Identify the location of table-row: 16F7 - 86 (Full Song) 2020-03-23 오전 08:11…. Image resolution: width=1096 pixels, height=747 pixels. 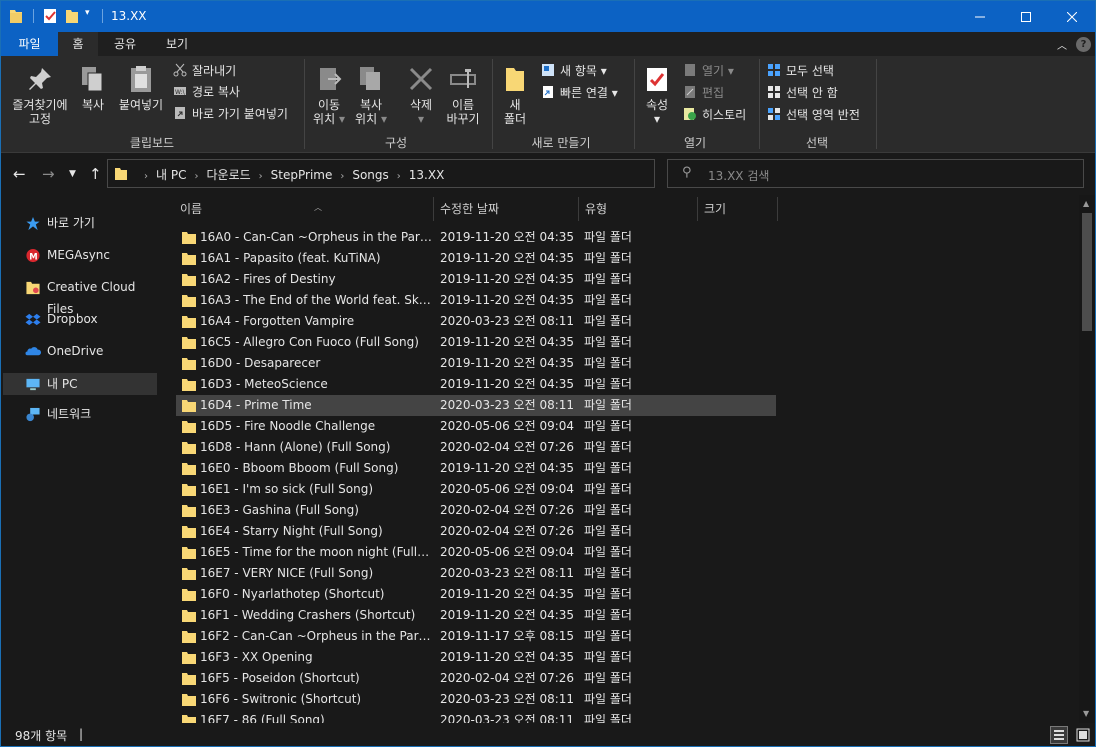
(476, 716).